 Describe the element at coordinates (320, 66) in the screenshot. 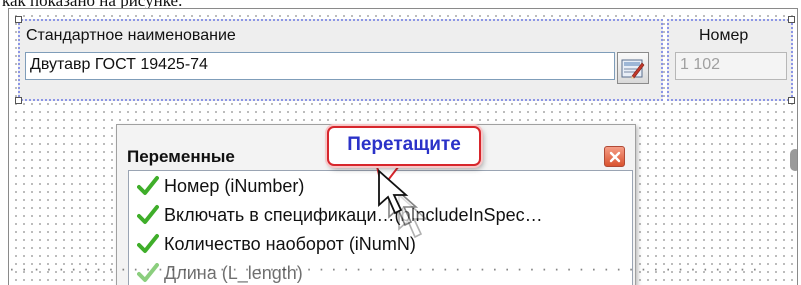

I see `name-field: Двутавр ГОСТ 19425-74` at that location.